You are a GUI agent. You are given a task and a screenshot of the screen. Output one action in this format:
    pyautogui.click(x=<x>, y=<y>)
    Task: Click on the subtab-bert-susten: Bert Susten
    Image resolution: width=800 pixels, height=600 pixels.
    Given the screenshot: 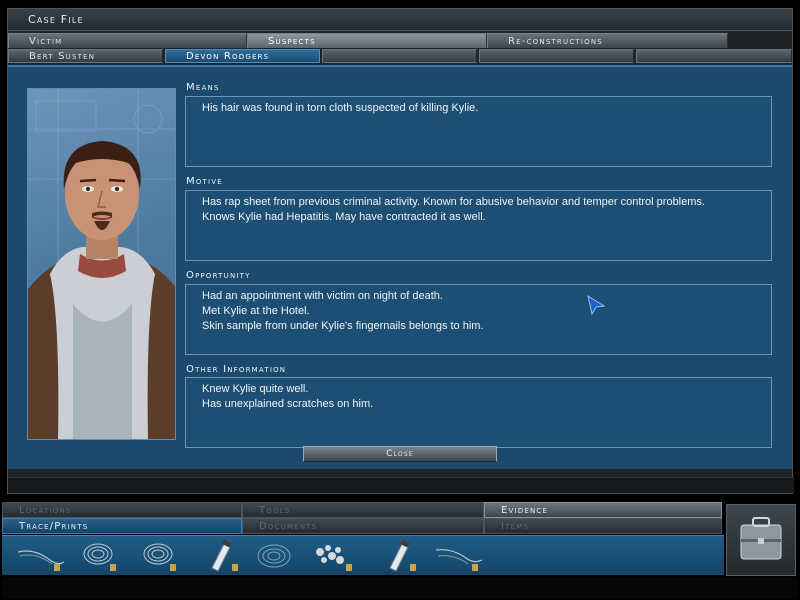 What is the action you would take?
    pyautogui.click(x=85, y=56)
    